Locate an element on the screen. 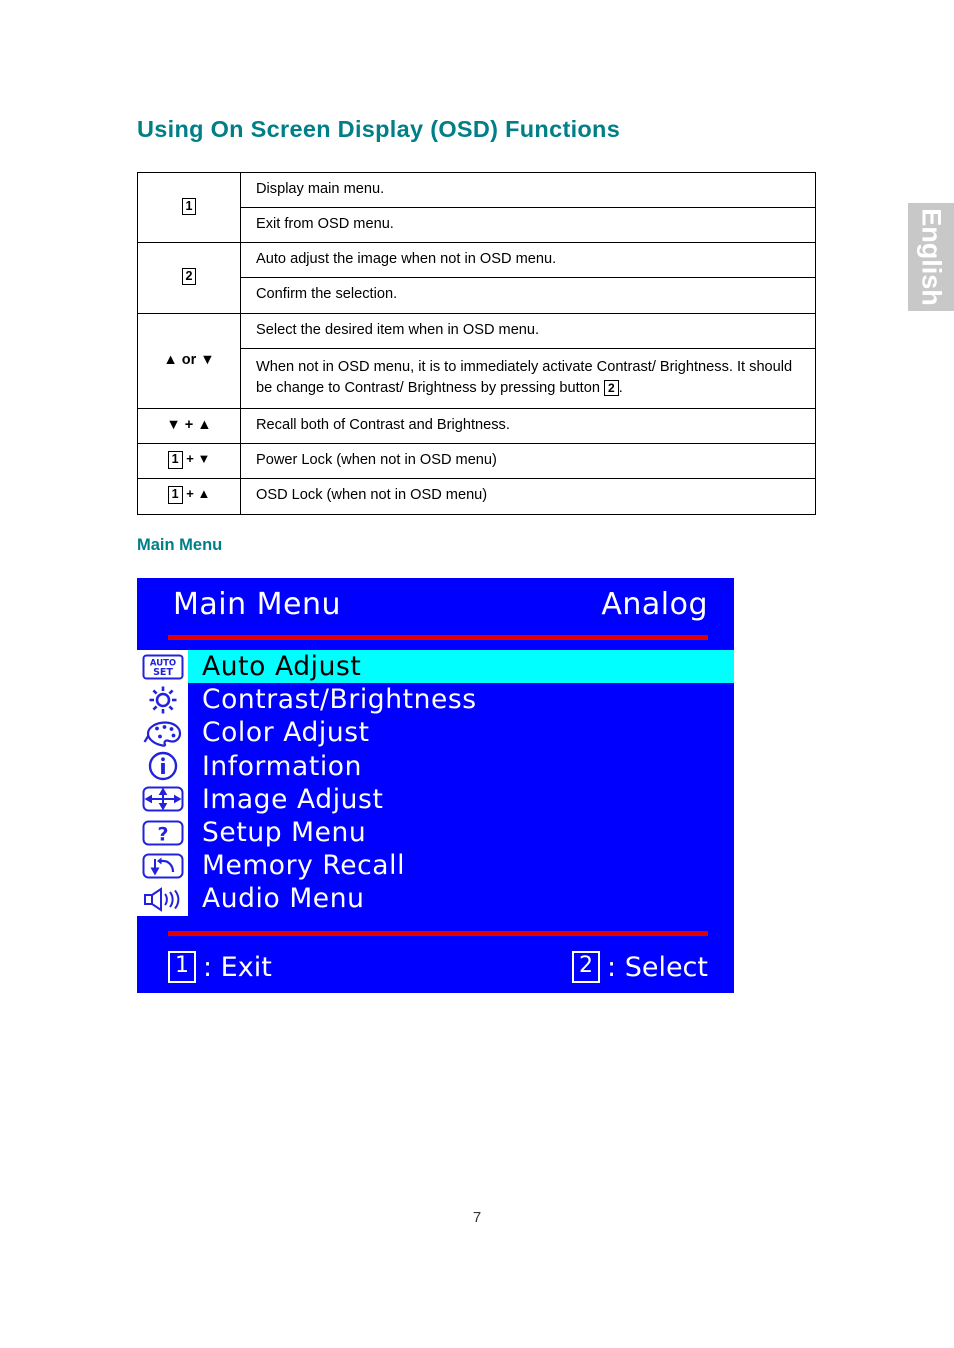 This screenshot has width=954, height=1348. osd-header: Main Menu Analog is located at coordinates (435, 614).